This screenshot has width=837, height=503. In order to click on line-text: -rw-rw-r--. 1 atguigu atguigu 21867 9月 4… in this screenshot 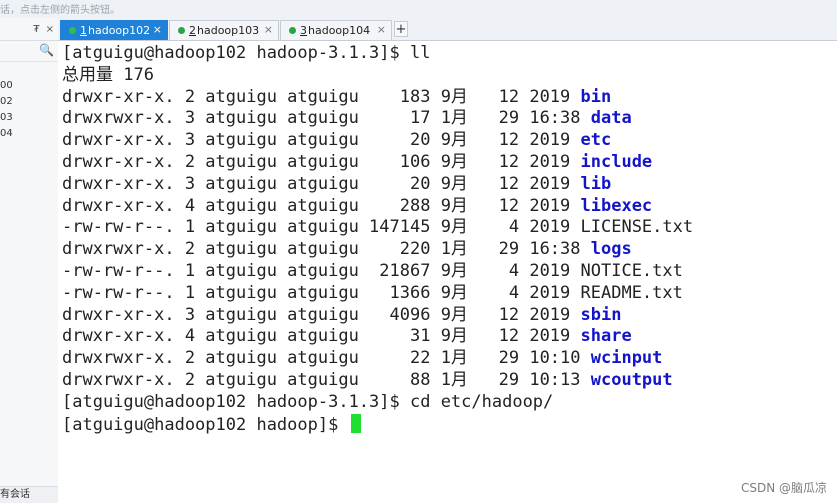, I will do `click(321, 270)`.